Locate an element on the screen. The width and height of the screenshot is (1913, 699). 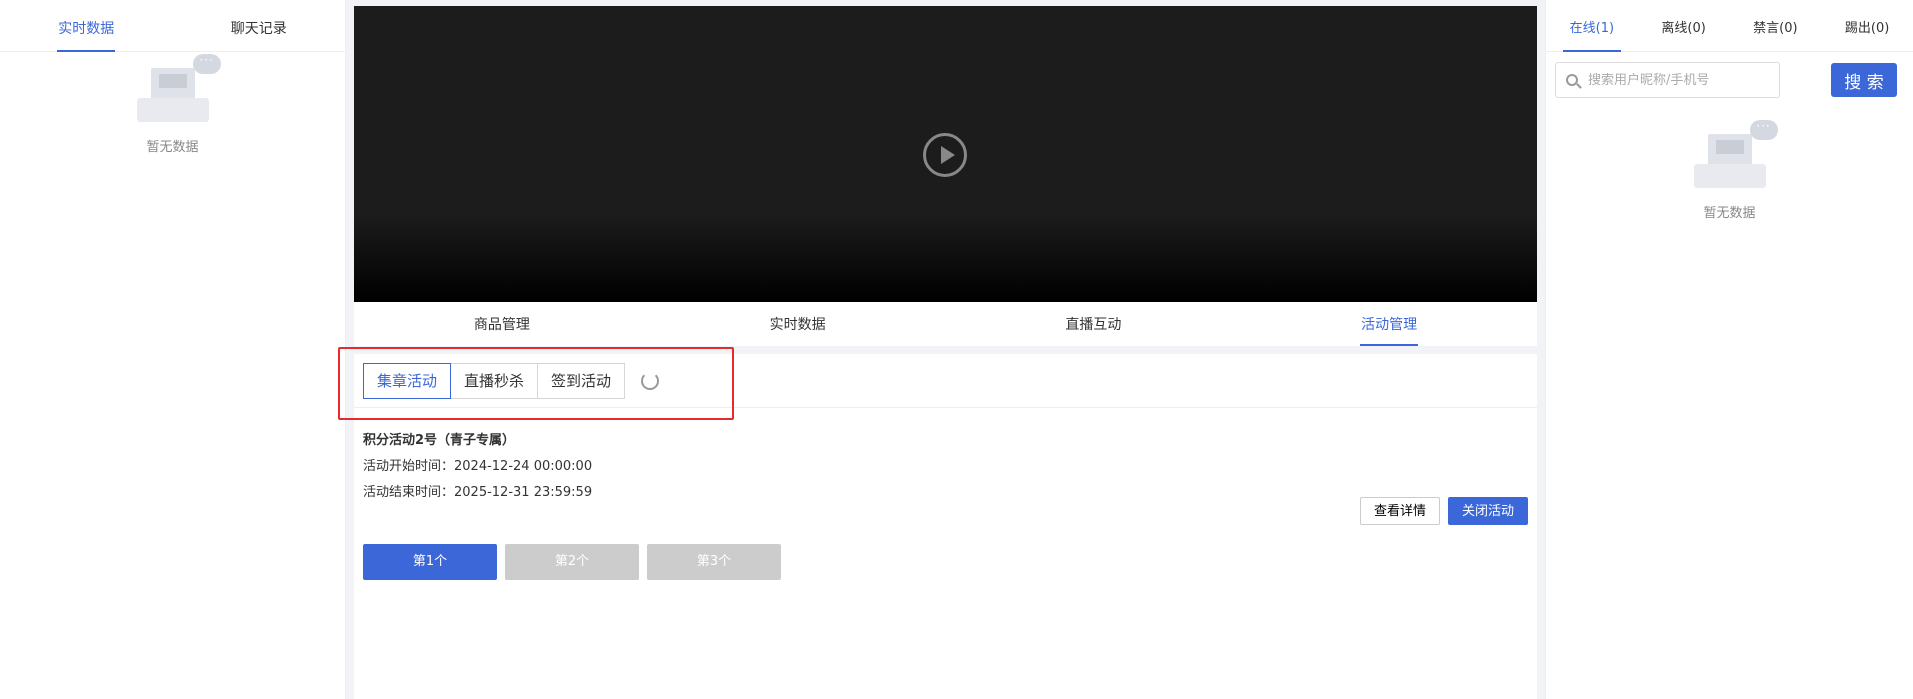
round-buttons: 第1个 第2个 第3个 is located at coordinates (572, 562).